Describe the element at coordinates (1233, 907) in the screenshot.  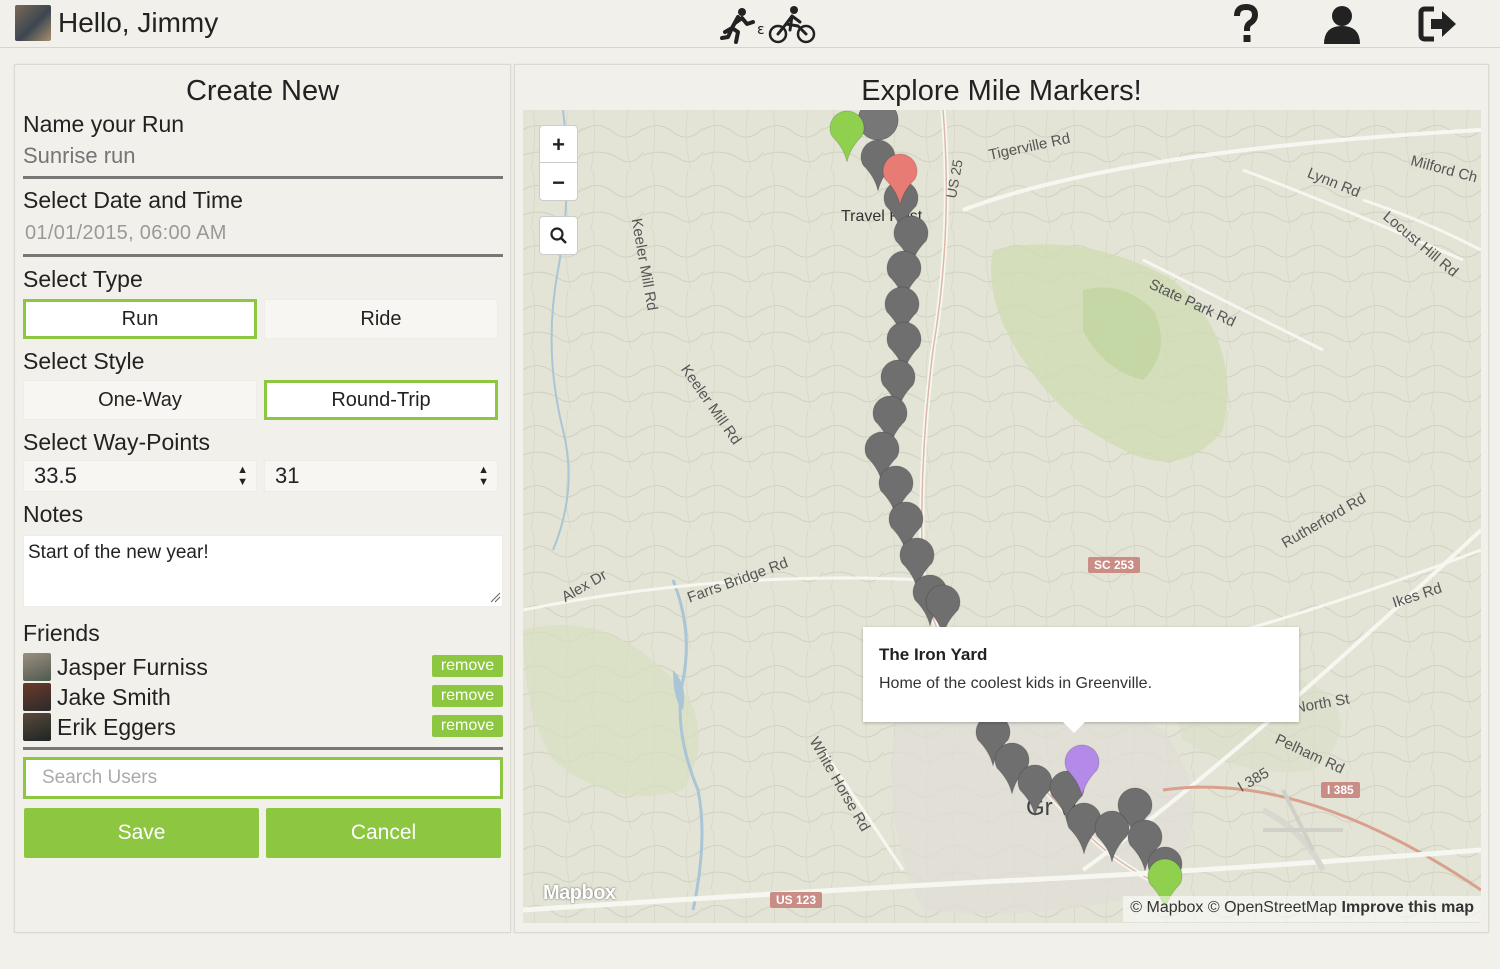
I see `attribution-text: © Mapbox © OpenStreetMap` at that location.